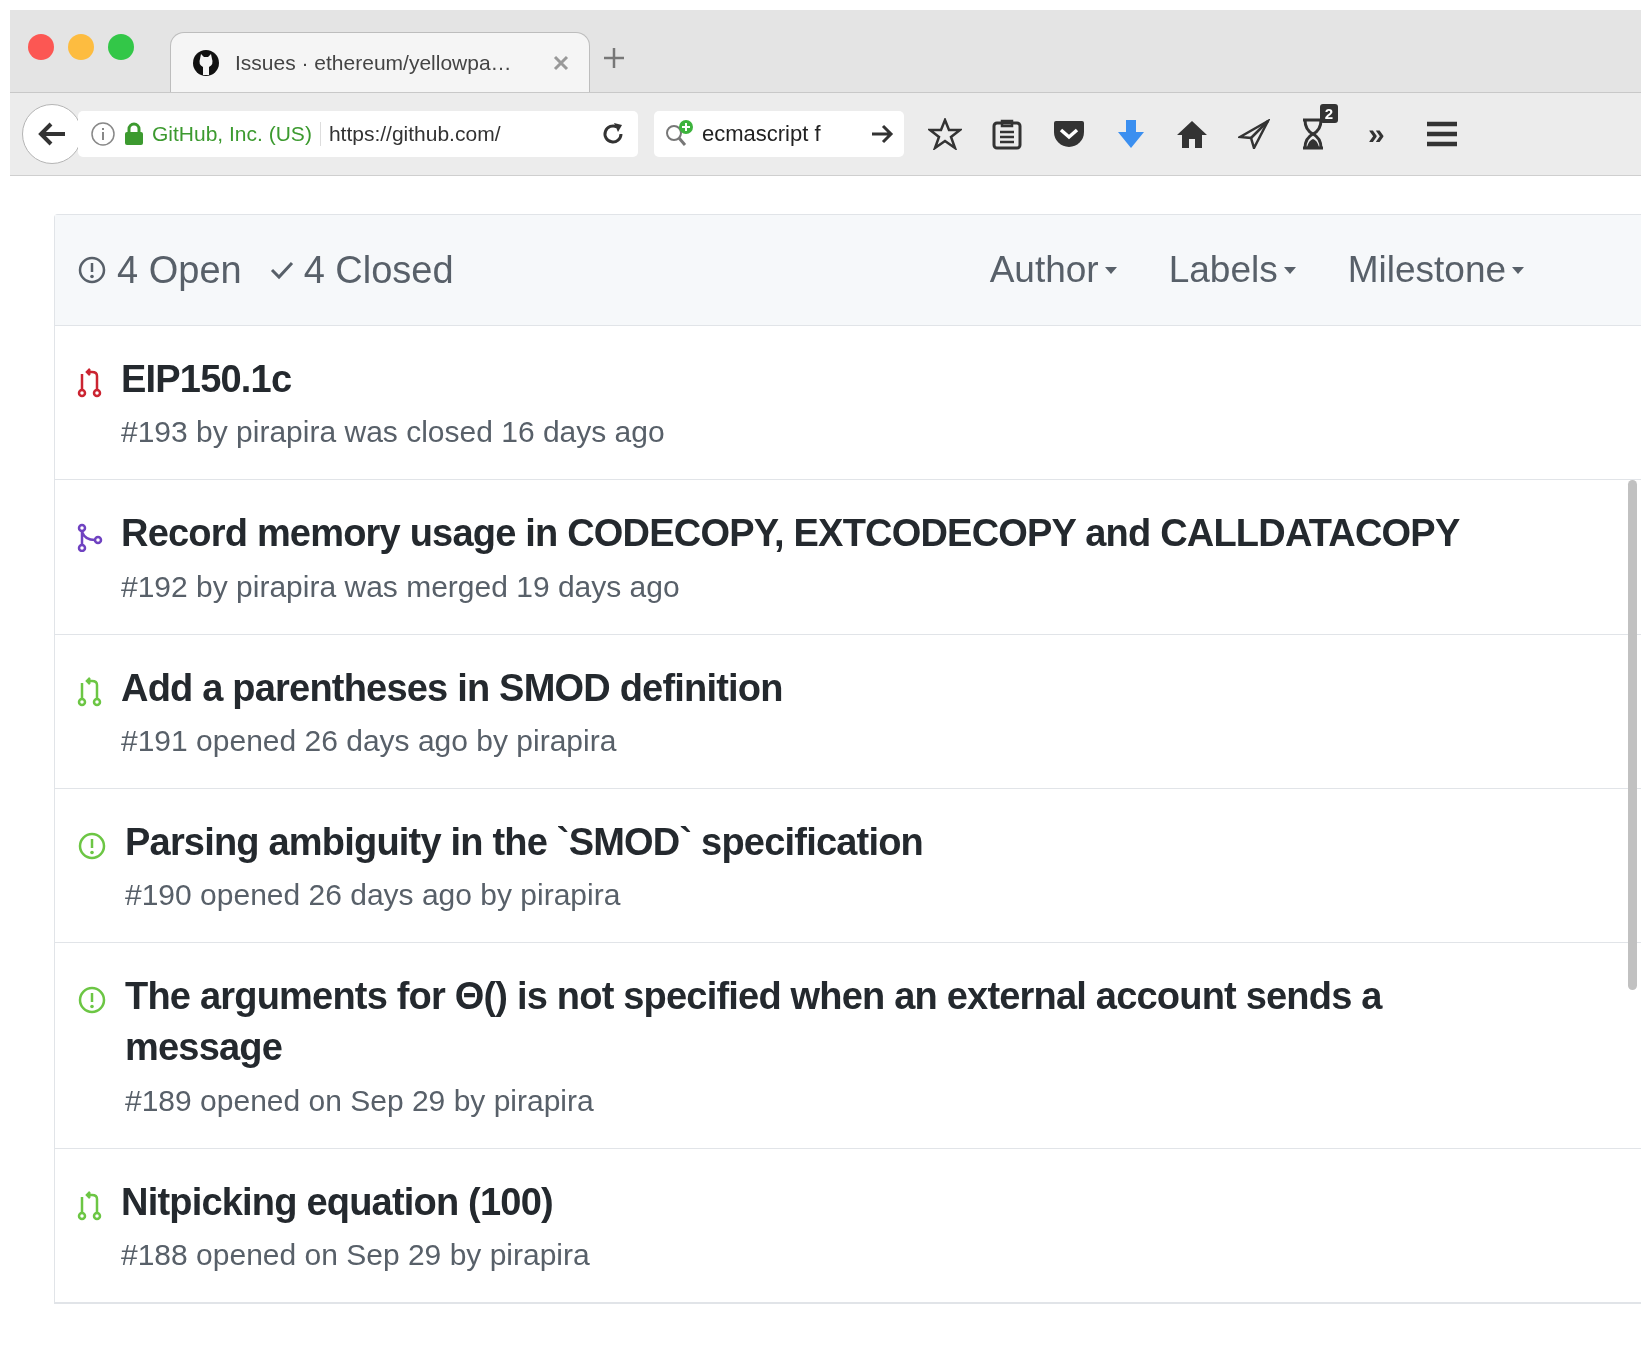 This screenshot has width=1641, height=1346. Describe the element at coordinates (1313, 134) in the screenshot. I see `hourglass-icon` at that location.